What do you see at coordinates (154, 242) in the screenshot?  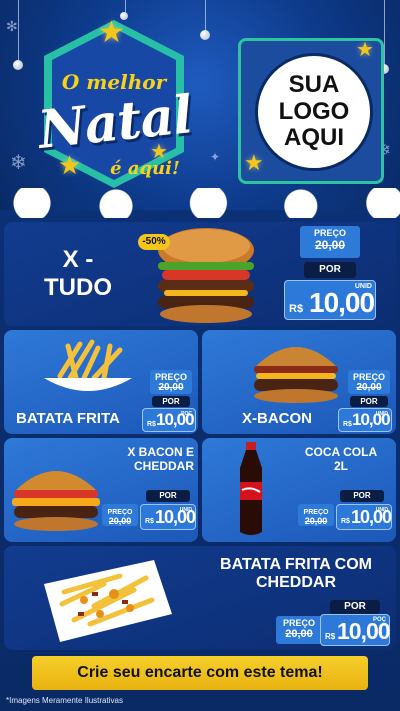 I see `discount-badge: -50%` at bounding box center [154, 242].